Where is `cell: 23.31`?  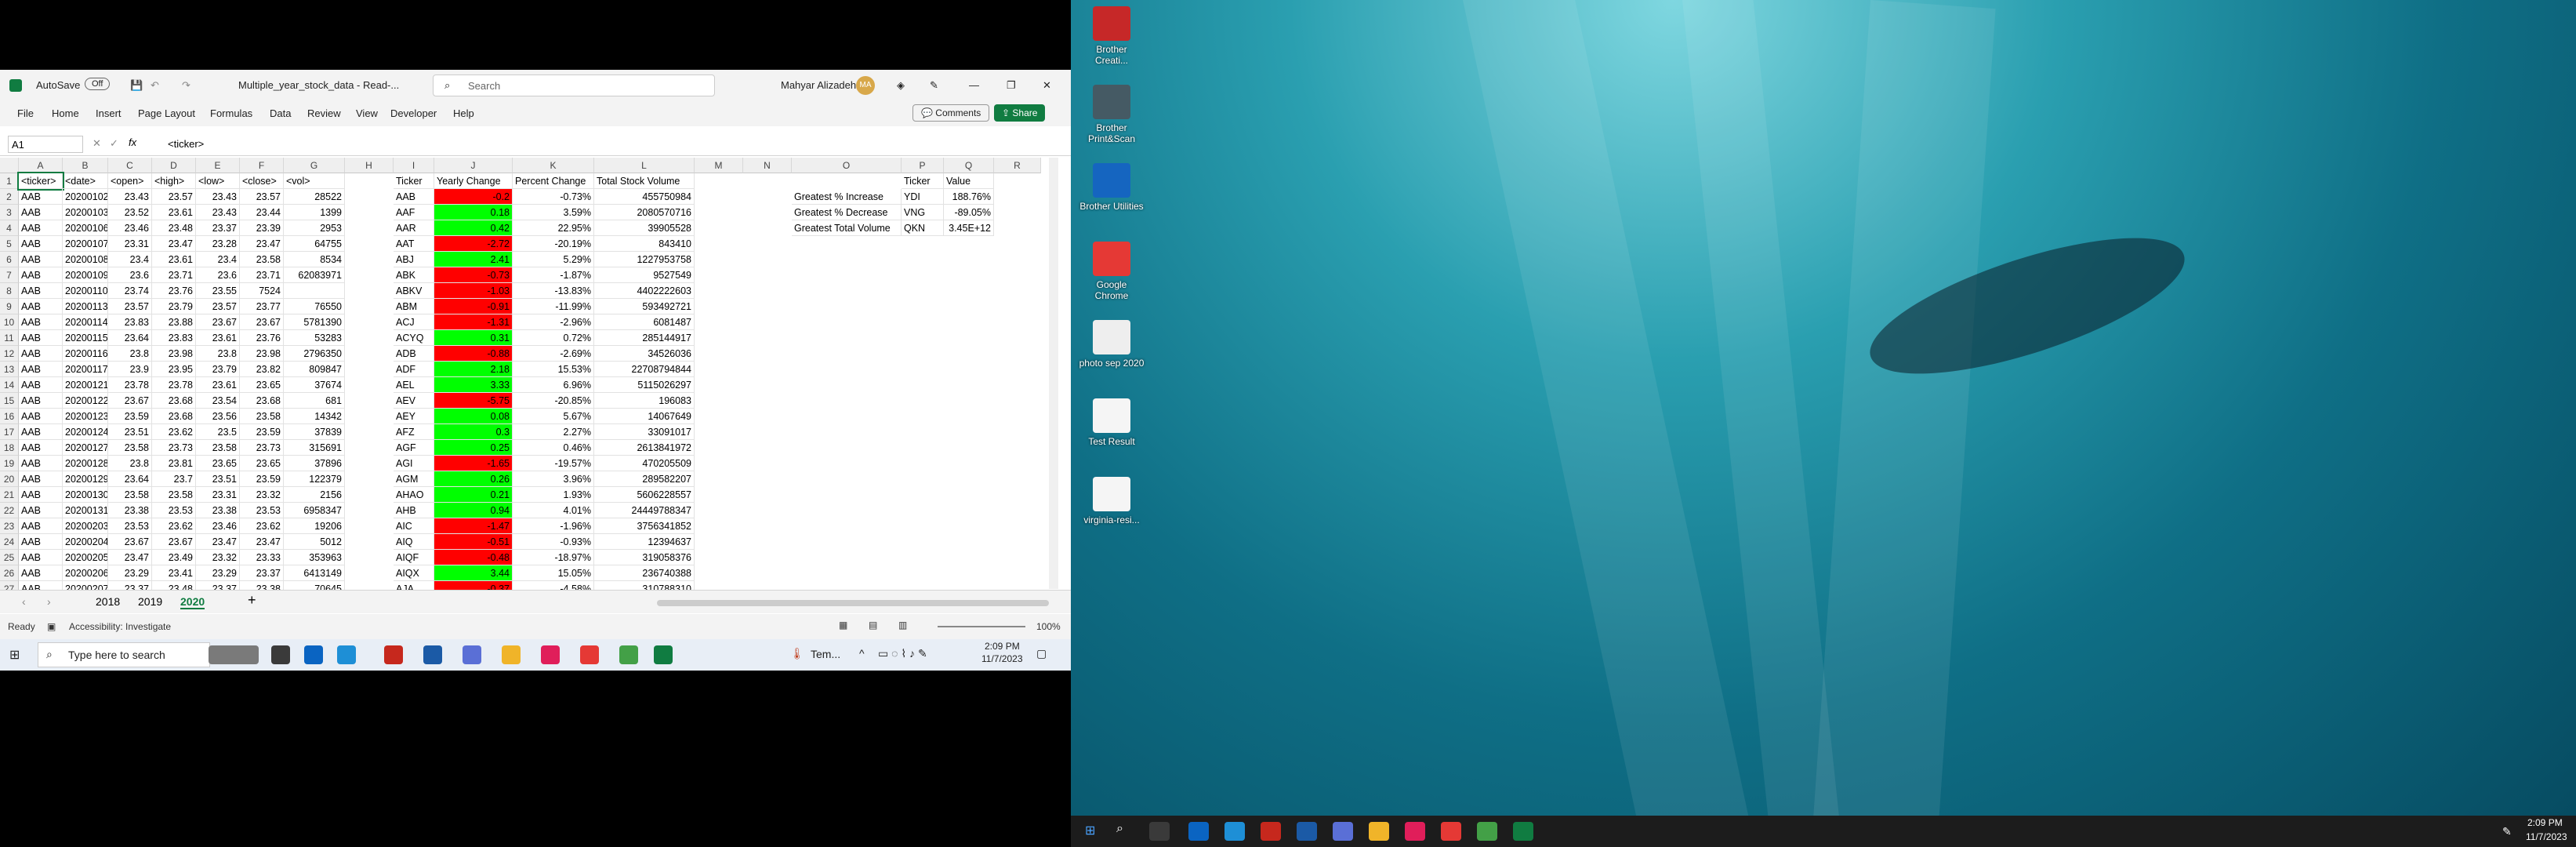
cell: 23.31 is located at coordinates (218, 495).